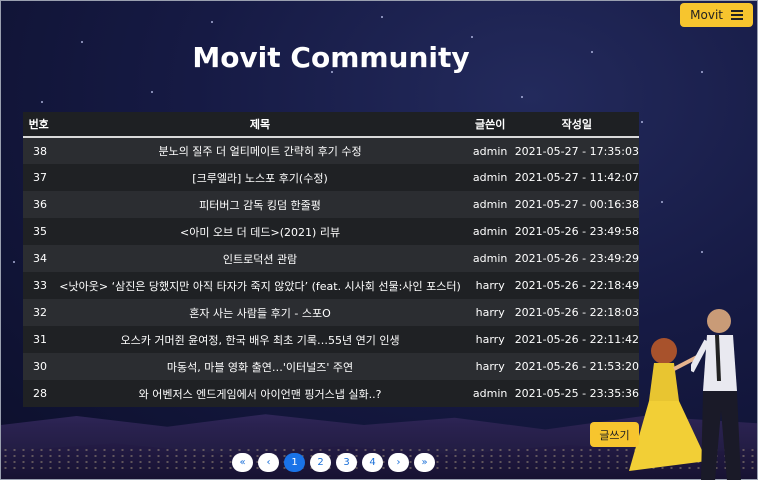  Describe the element at coordinates (260, 366) in the screenshot. I see `post-title-link: 마동석, 마블 영화 출연…'이터널즈' 주연` at that location.